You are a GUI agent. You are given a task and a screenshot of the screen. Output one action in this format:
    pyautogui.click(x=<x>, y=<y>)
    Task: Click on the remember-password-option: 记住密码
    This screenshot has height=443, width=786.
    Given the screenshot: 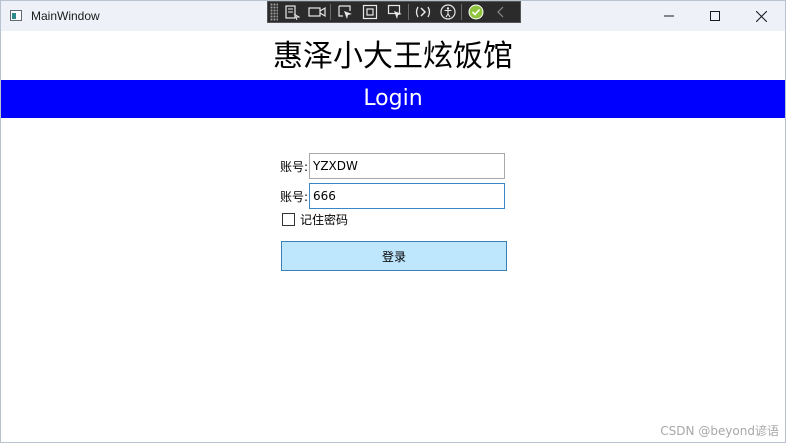 What is the action you would take?
    pyautogui.click(x=315, y=219)
    